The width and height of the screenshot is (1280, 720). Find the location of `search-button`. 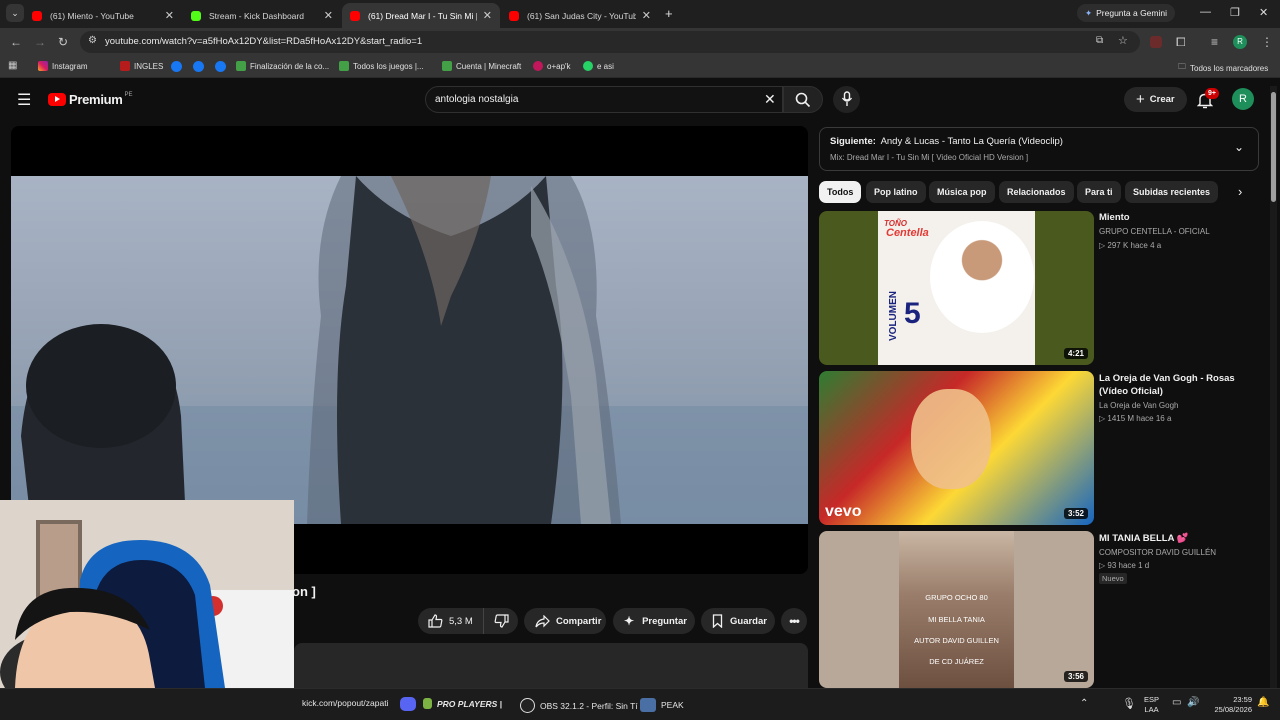

search-button is located at coordinates (803, 99).